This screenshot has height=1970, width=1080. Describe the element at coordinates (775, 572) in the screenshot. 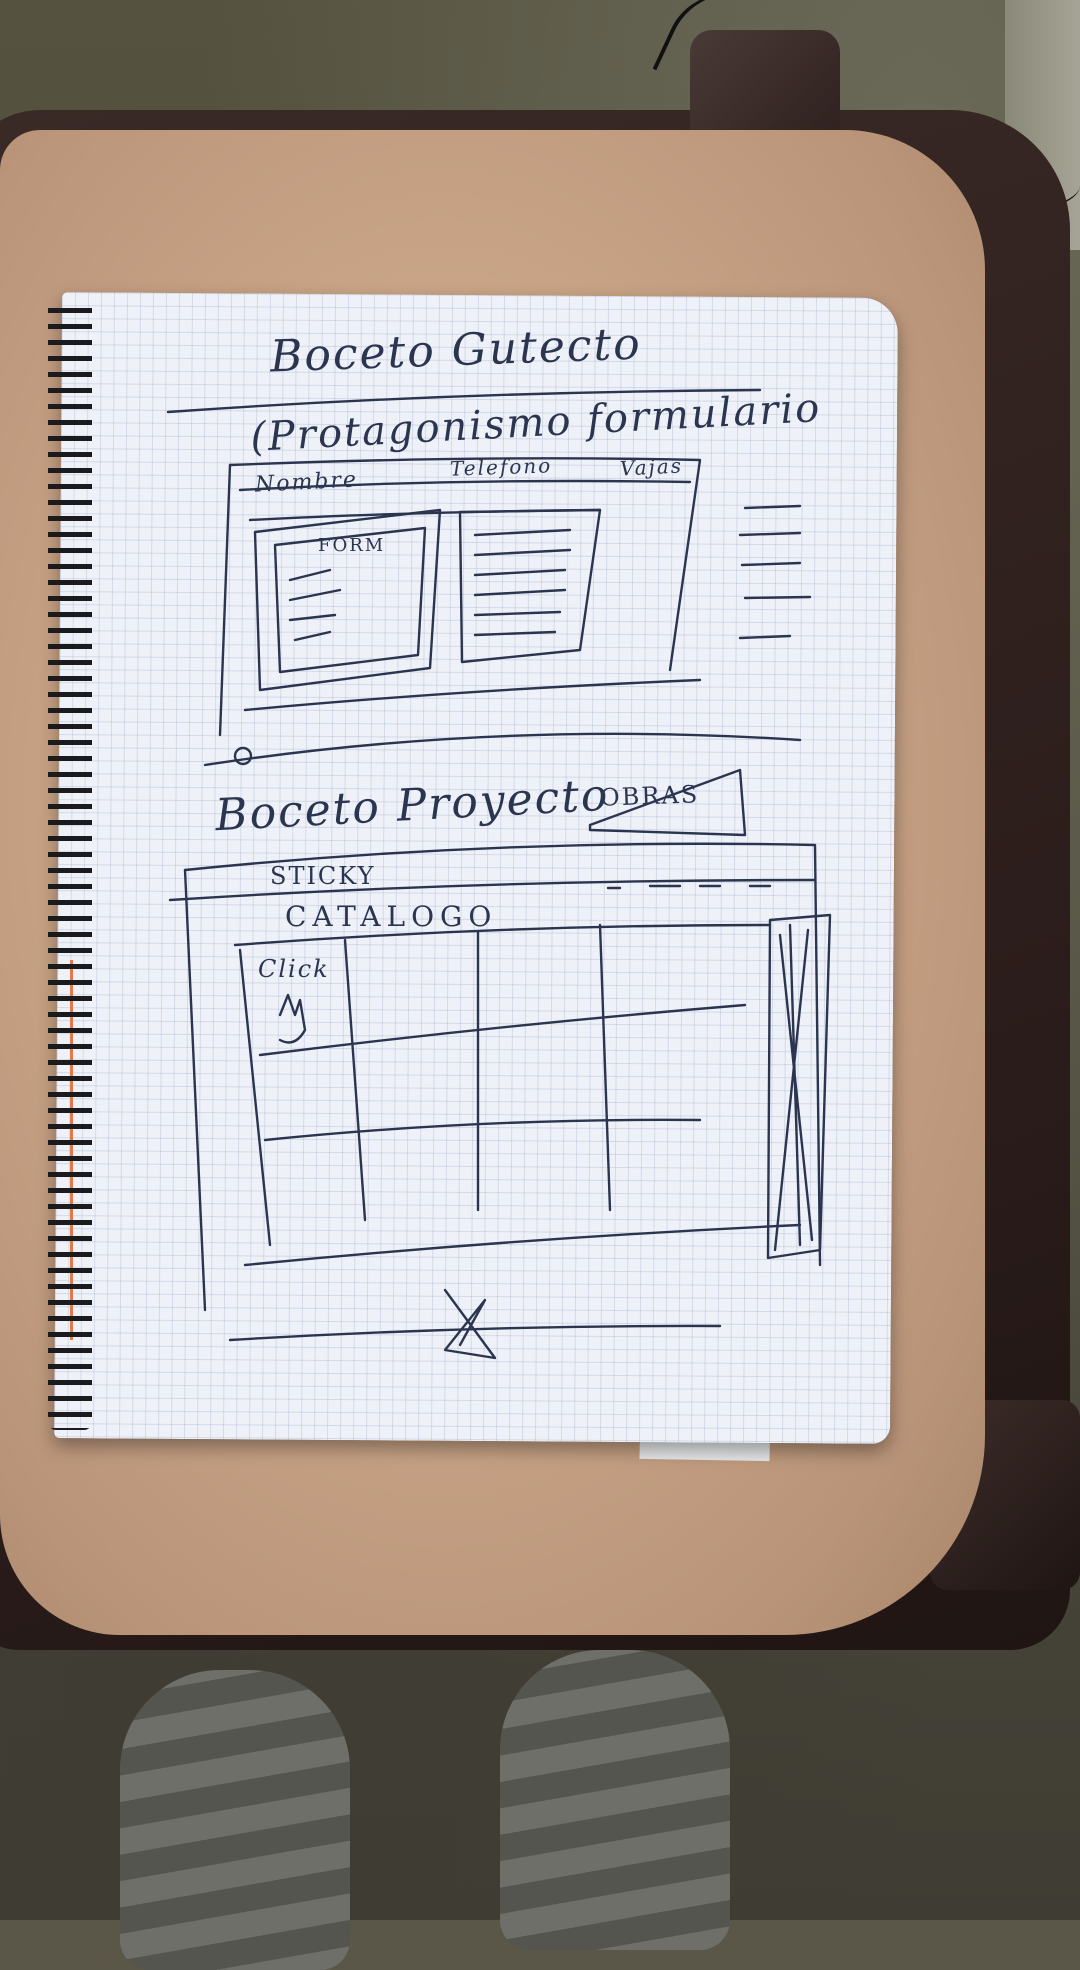

I see `side-lines` at that location.